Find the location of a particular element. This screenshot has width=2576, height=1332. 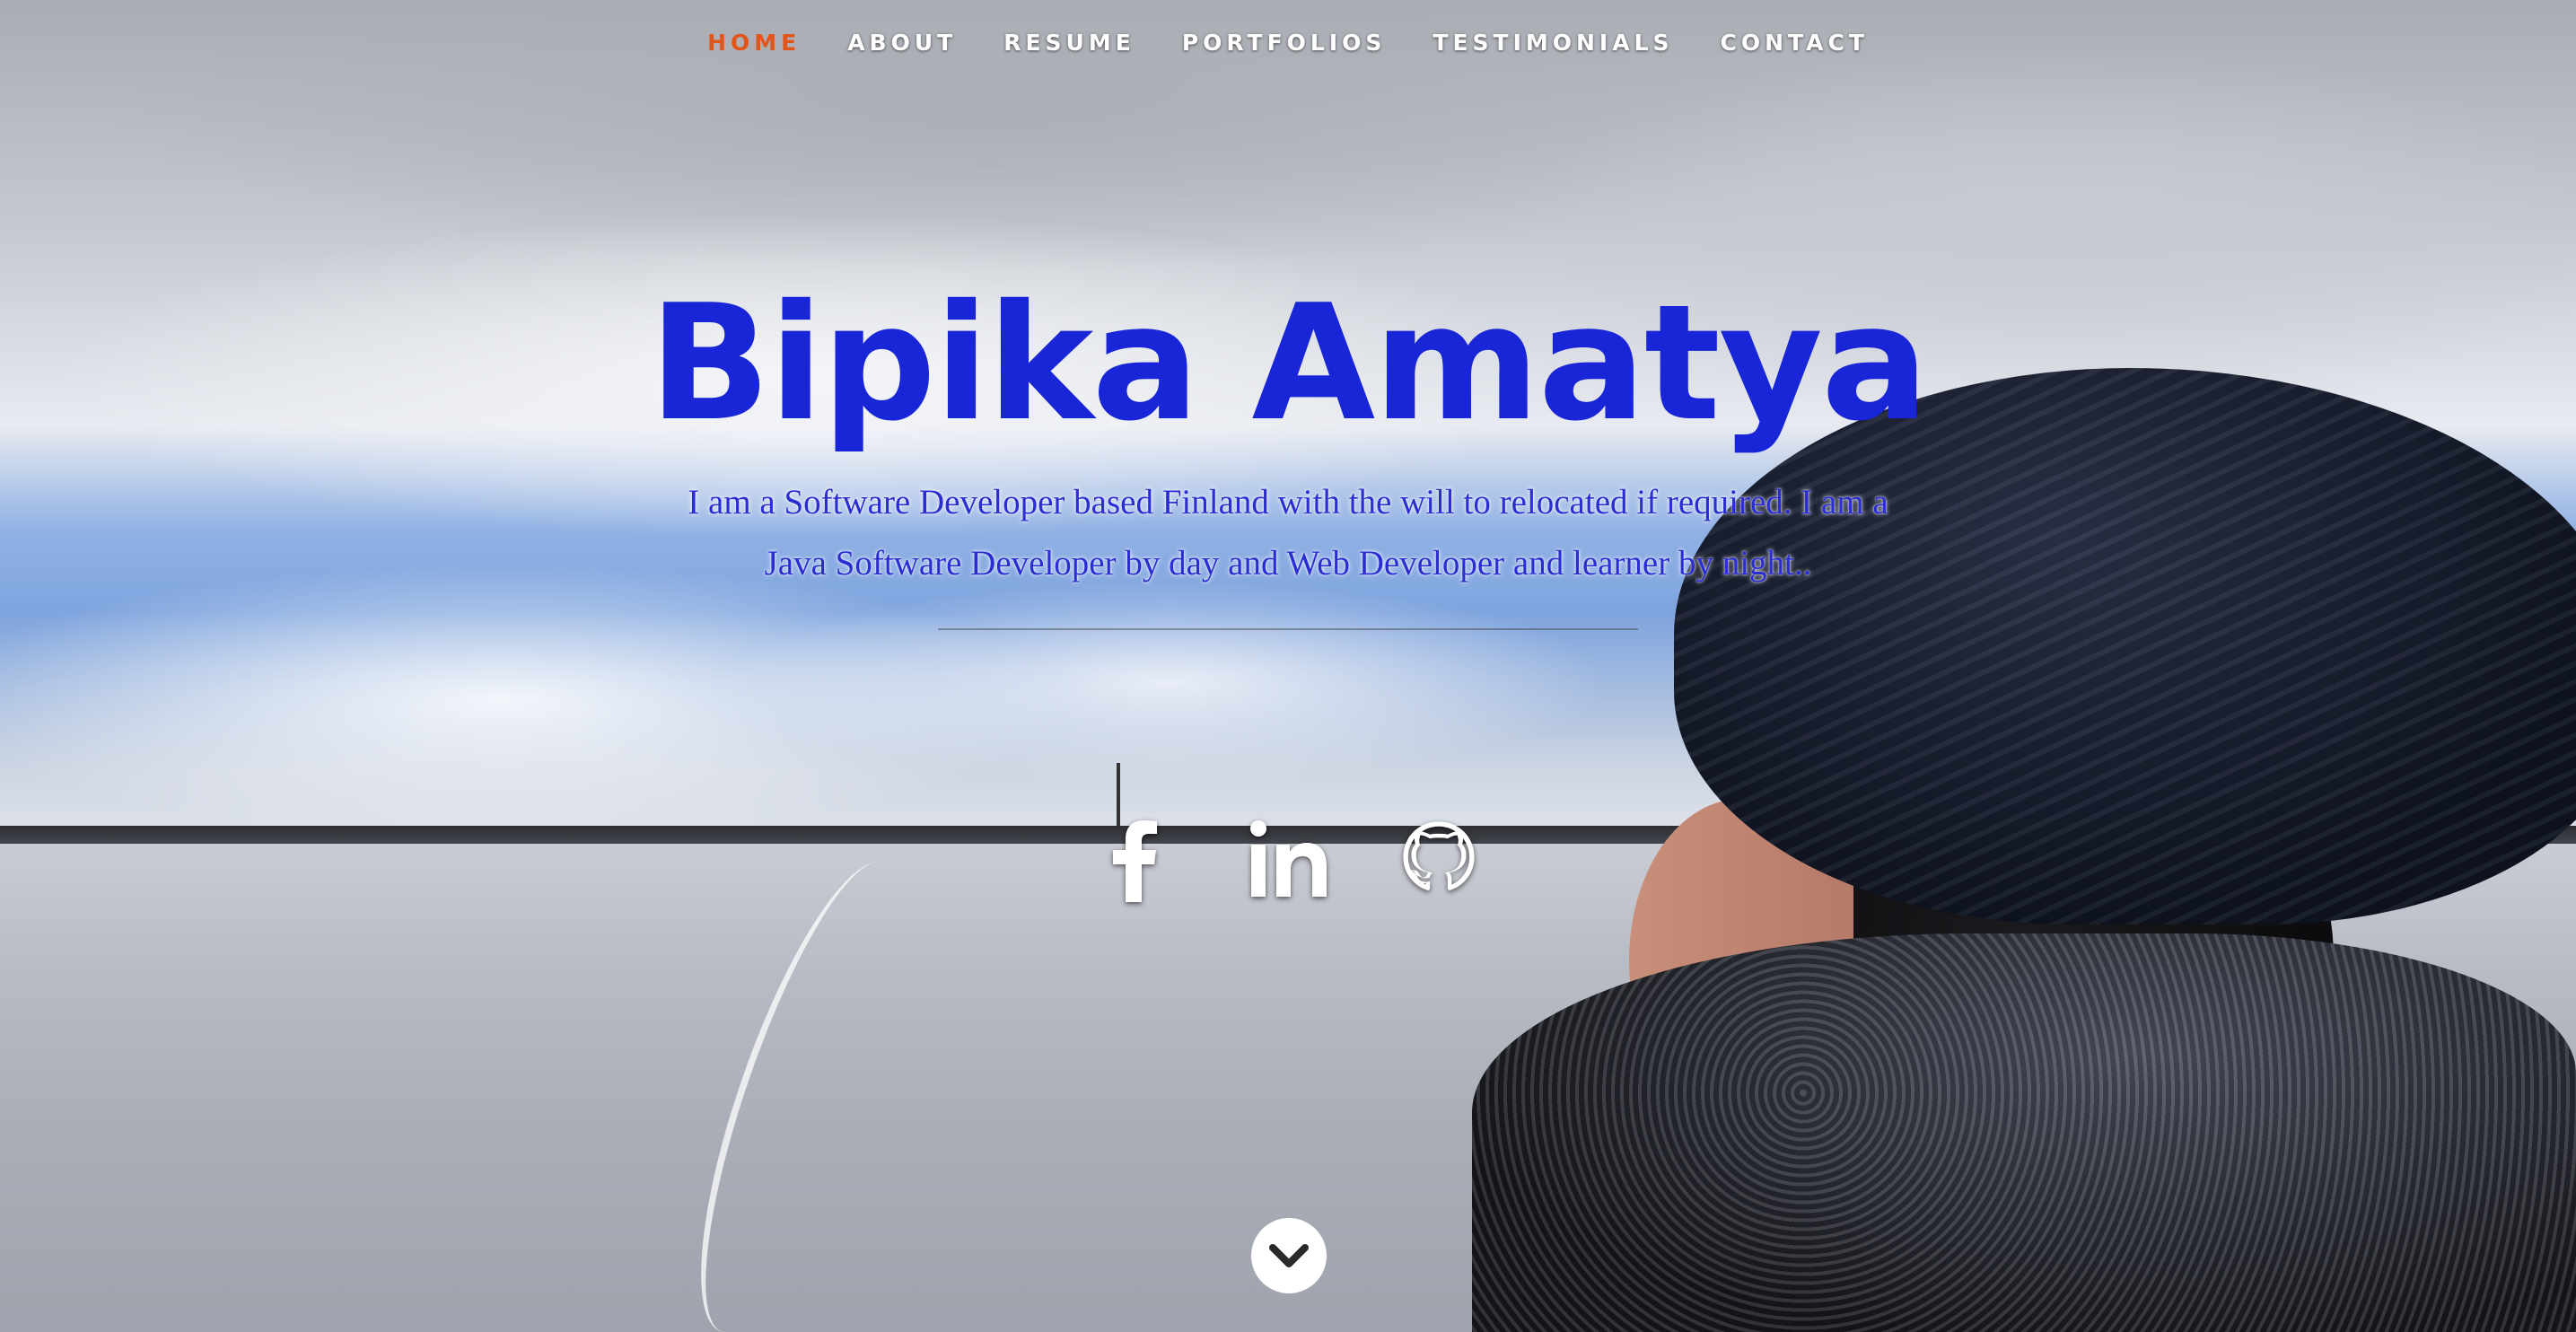

facebook-icon is located at coordinates (1137, 857).